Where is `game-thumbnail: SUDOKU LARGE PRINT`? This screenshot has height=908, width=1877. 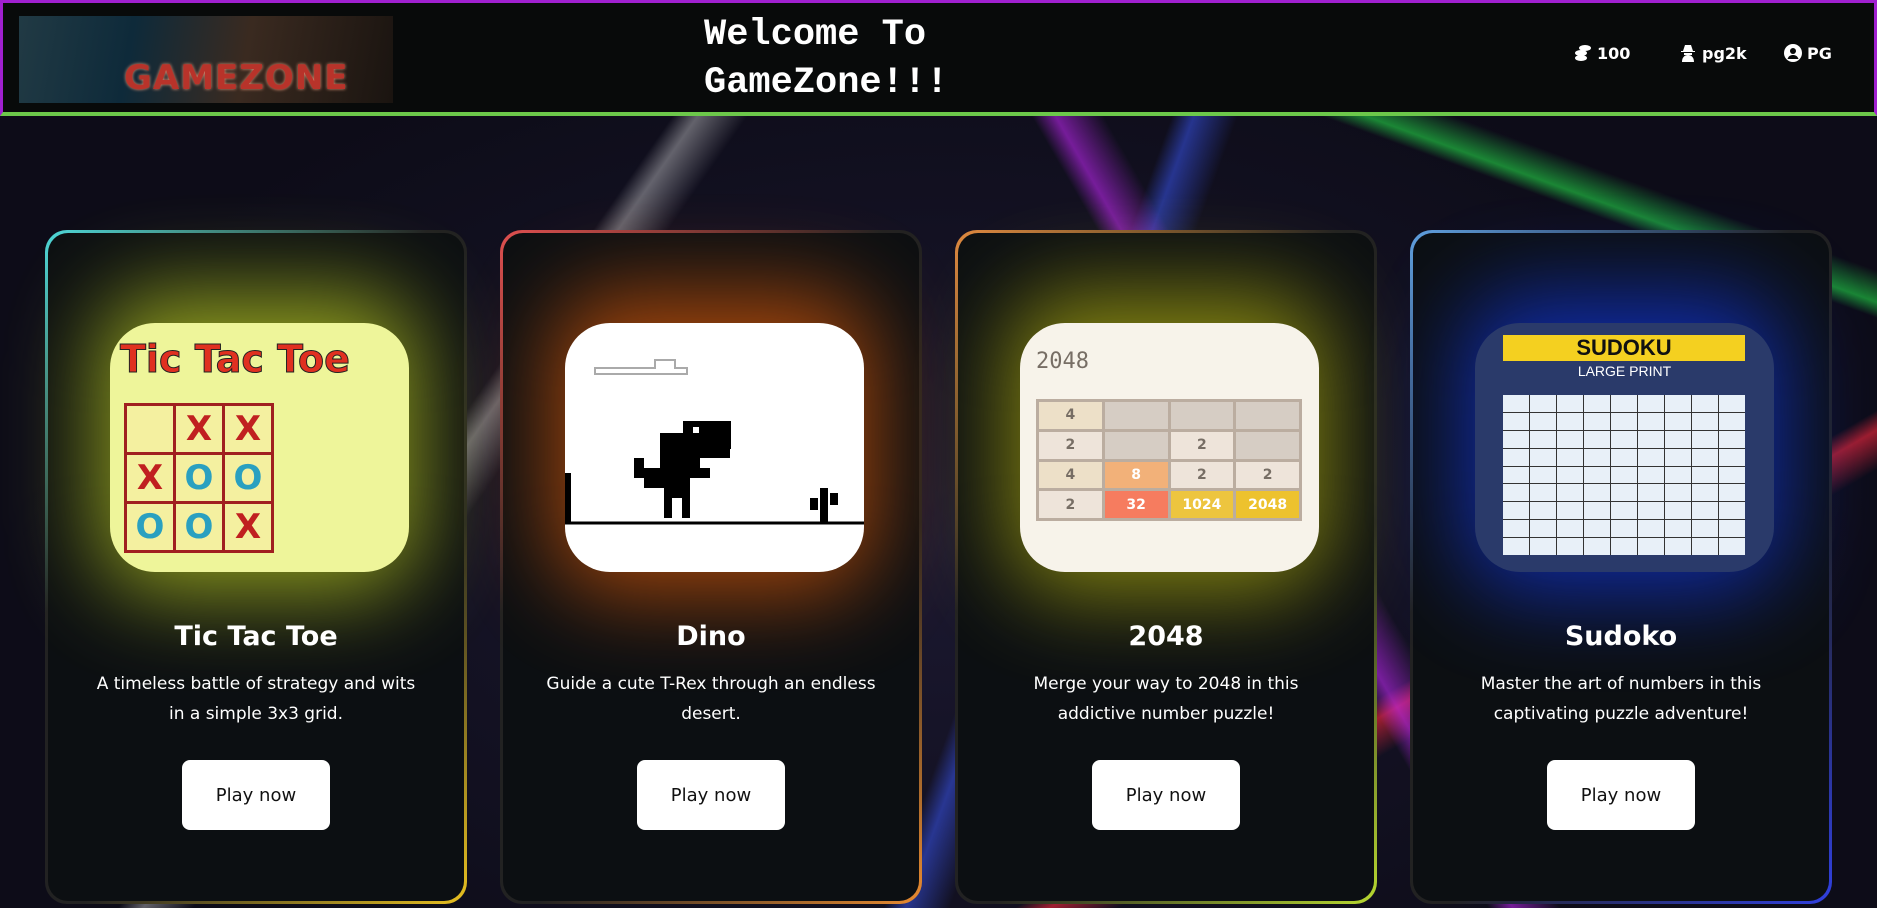
game-thumbnail: SUDOKU LARGE PRINT is located at coordinates (1624, 447).